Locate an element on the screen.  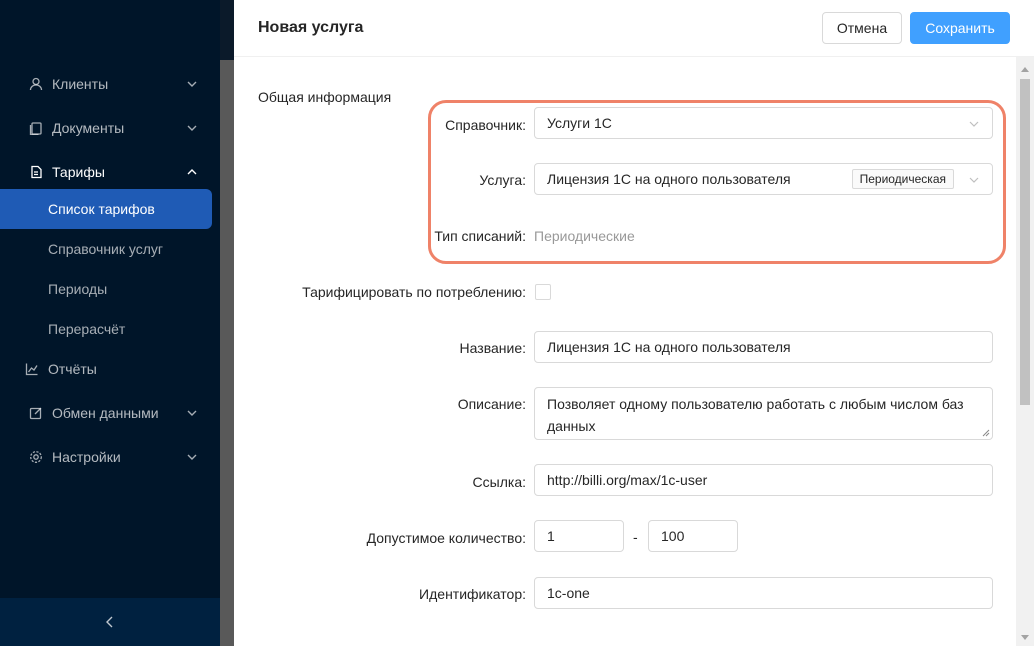
sidebar-item-settings: Настройки is located at coordinates (110, 457).